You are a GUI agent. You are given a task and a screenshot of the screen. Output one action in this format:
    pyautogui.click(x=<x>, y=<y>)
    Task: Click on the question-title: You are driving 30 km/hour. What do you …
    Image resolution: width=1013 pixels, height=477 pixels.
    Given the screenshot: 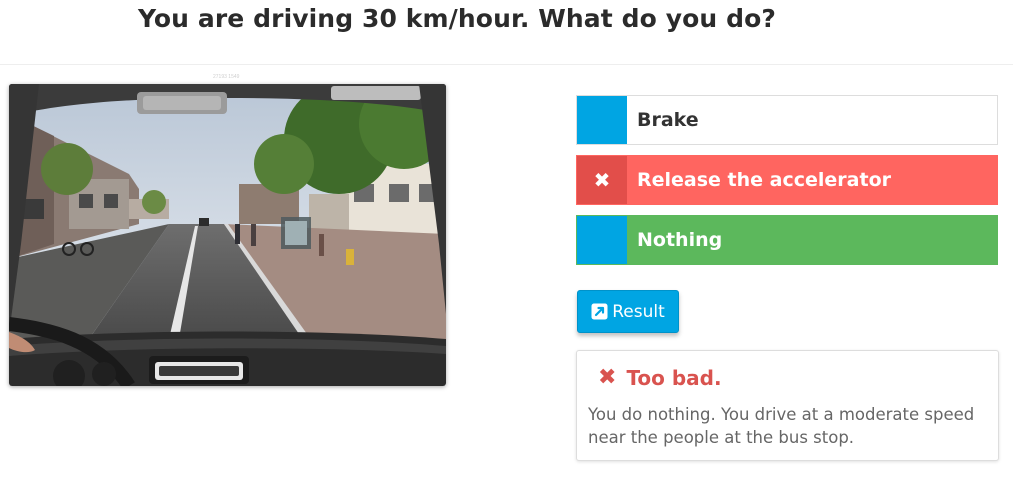 What is the action you would take?
    pyautogui.click(x=457, y=18)
    